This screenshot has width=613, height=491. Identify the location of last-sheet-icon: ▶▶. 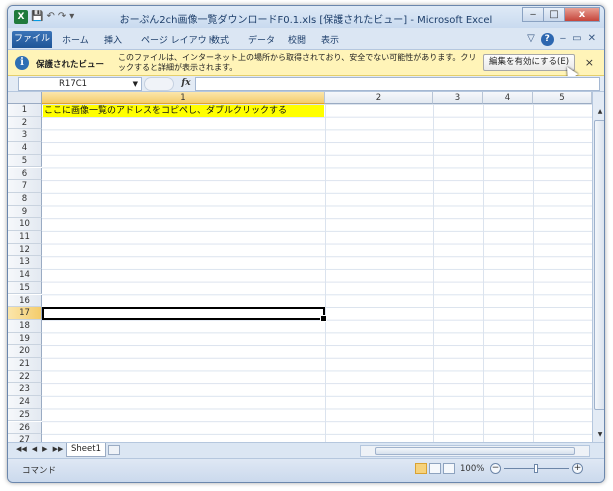
(58, 449).